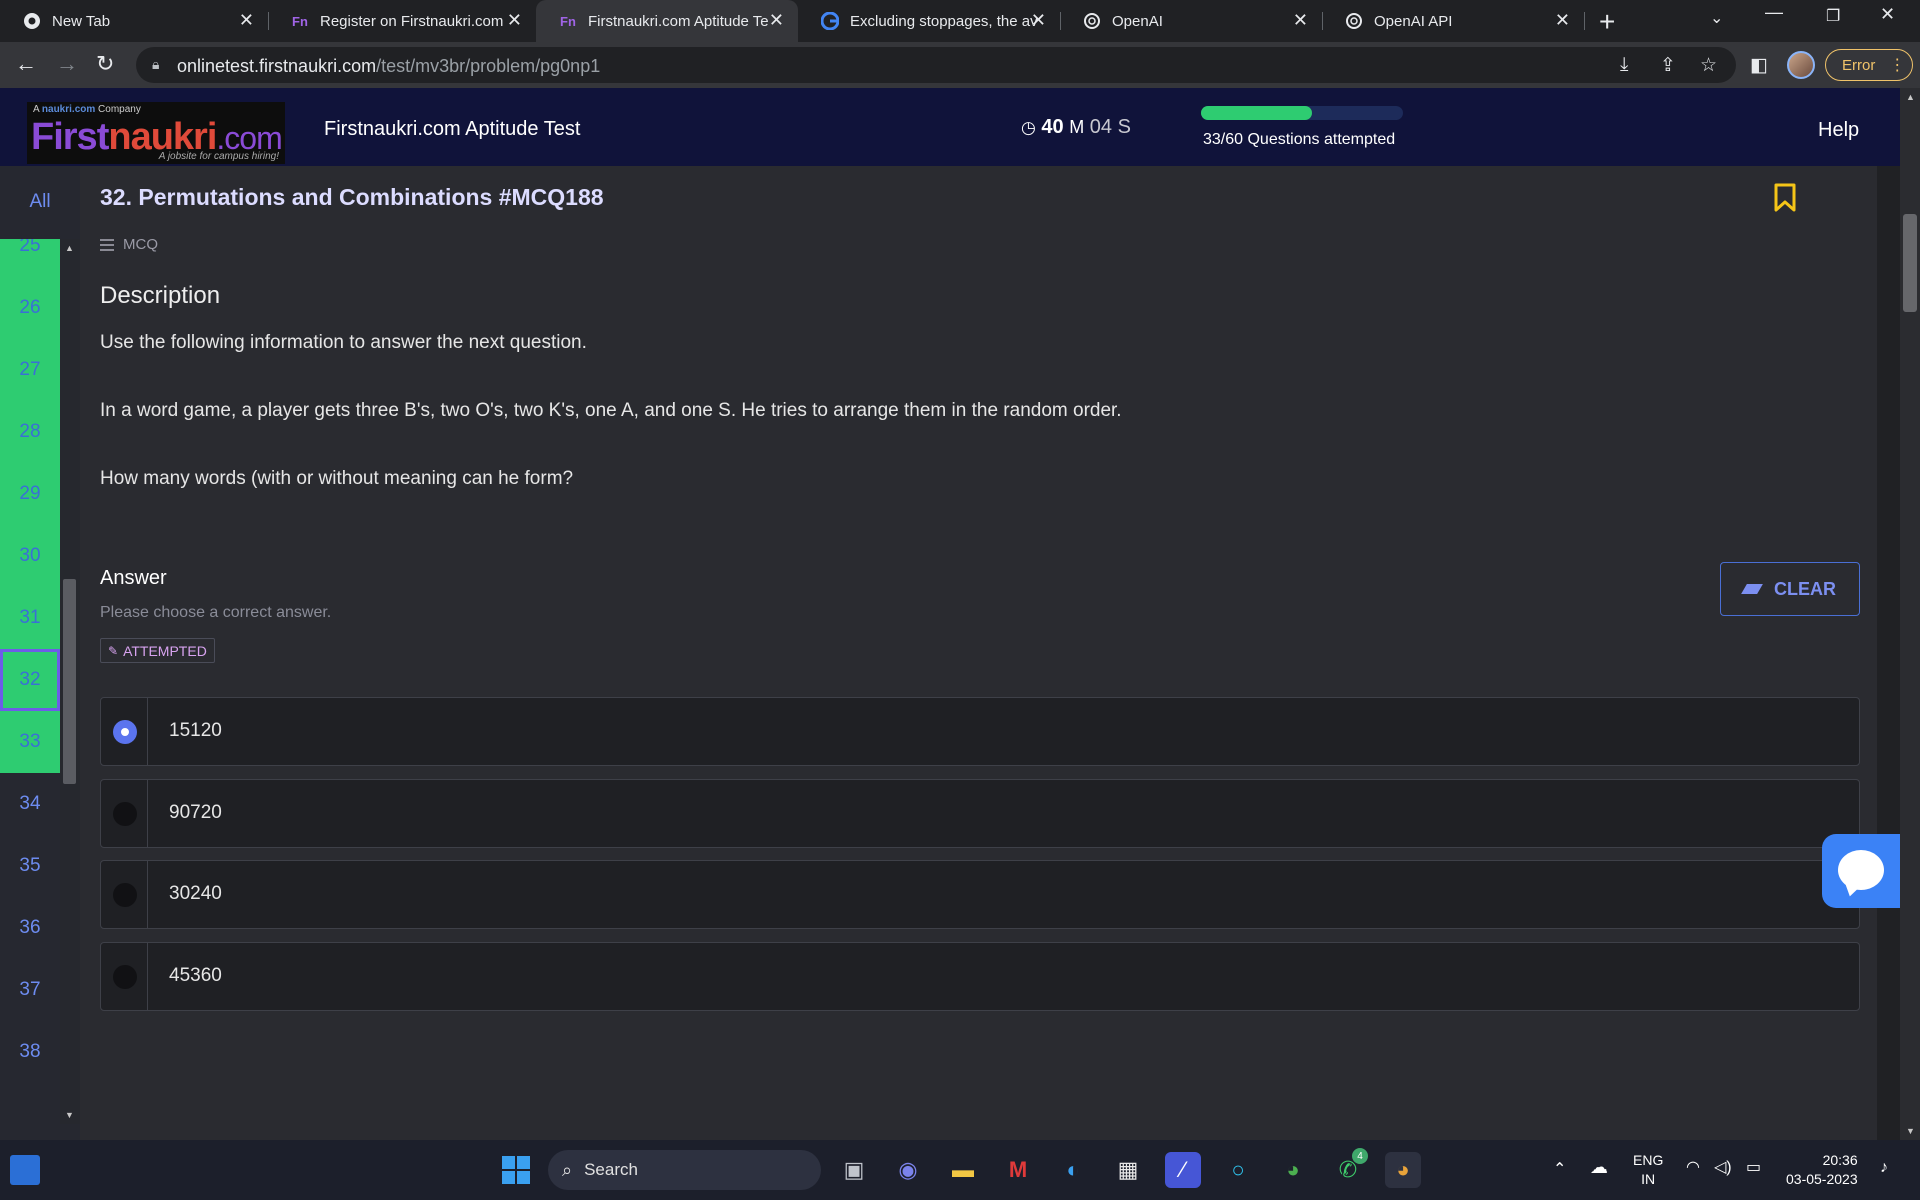 Image resolution: width=1920 pixels, height=1200 pixels. Describe the element at coordinates (36, 109) in the screenshot. I see `logo-small-prefix: A` at that location.